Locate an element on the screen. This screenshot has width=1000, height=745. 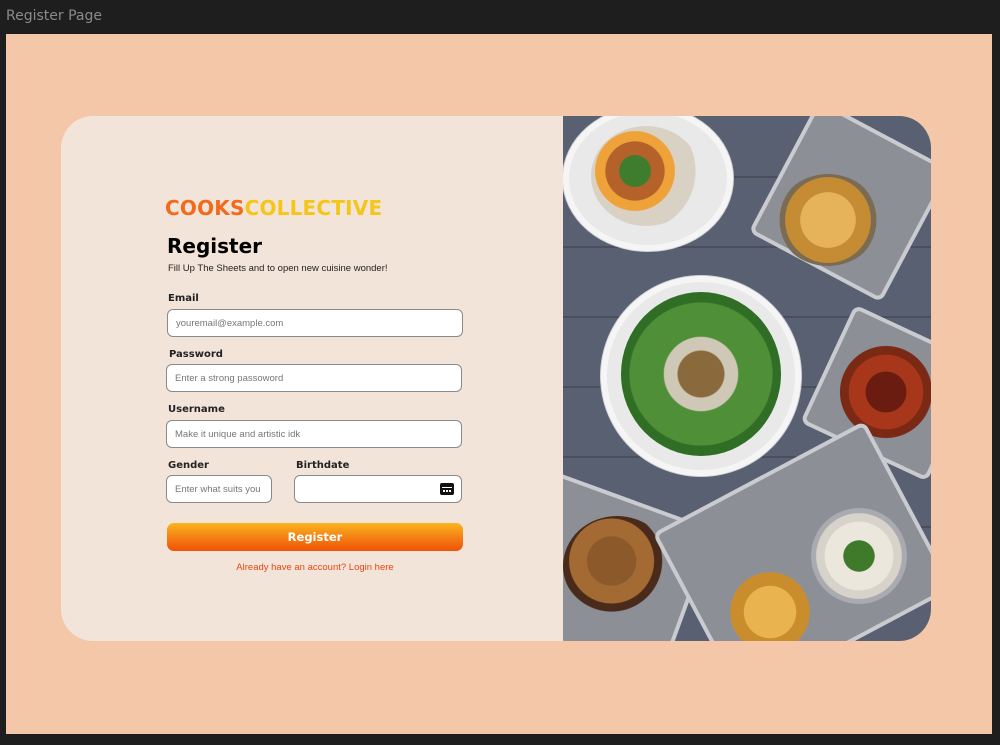
username-label: Username is located at coordinates (196, 409).